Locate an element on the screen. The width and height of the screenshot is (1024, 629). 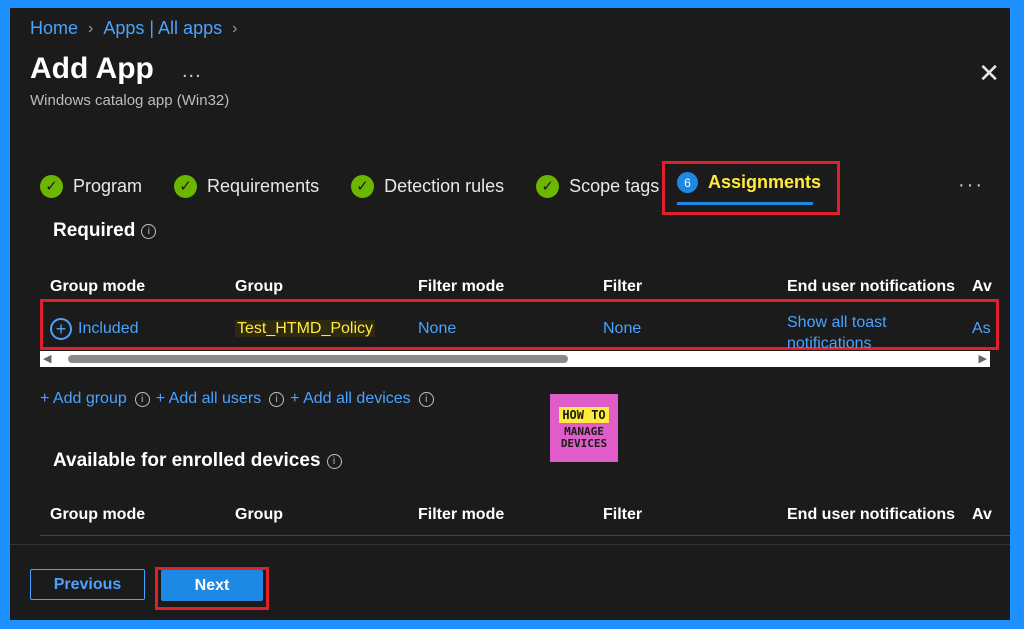
group-name: Test_HTMD_Policy is located at coordinates (305, 328).